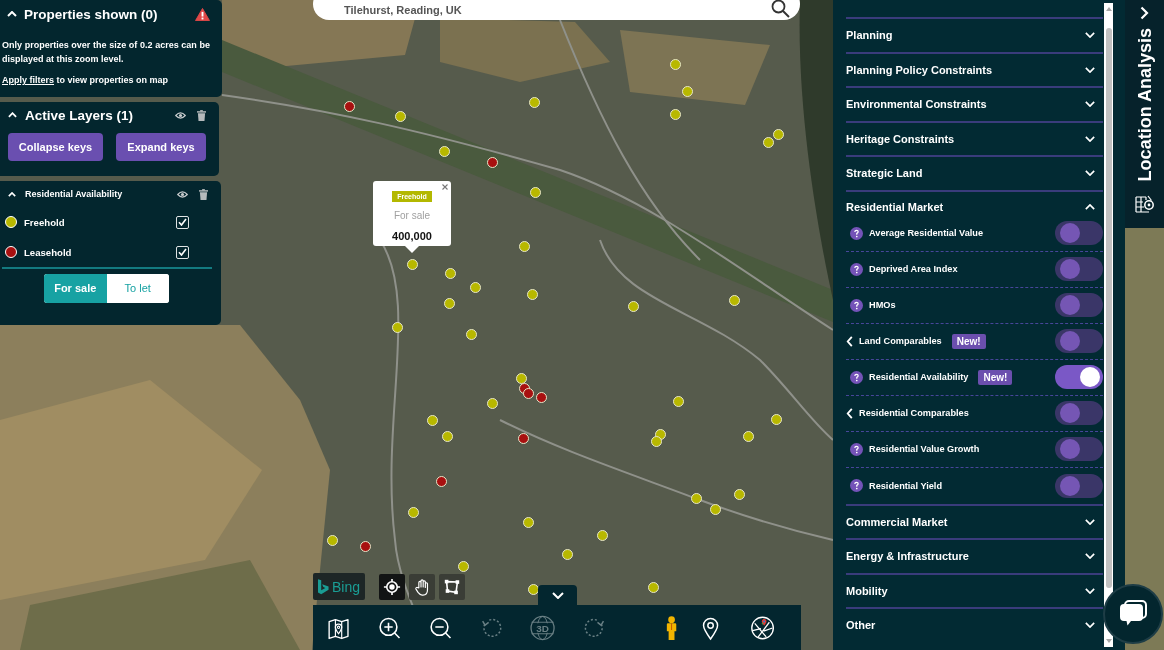  Describe the element at coordinates (1144, 204) in the screenshot. I see `map-analysis-icon` at that location.